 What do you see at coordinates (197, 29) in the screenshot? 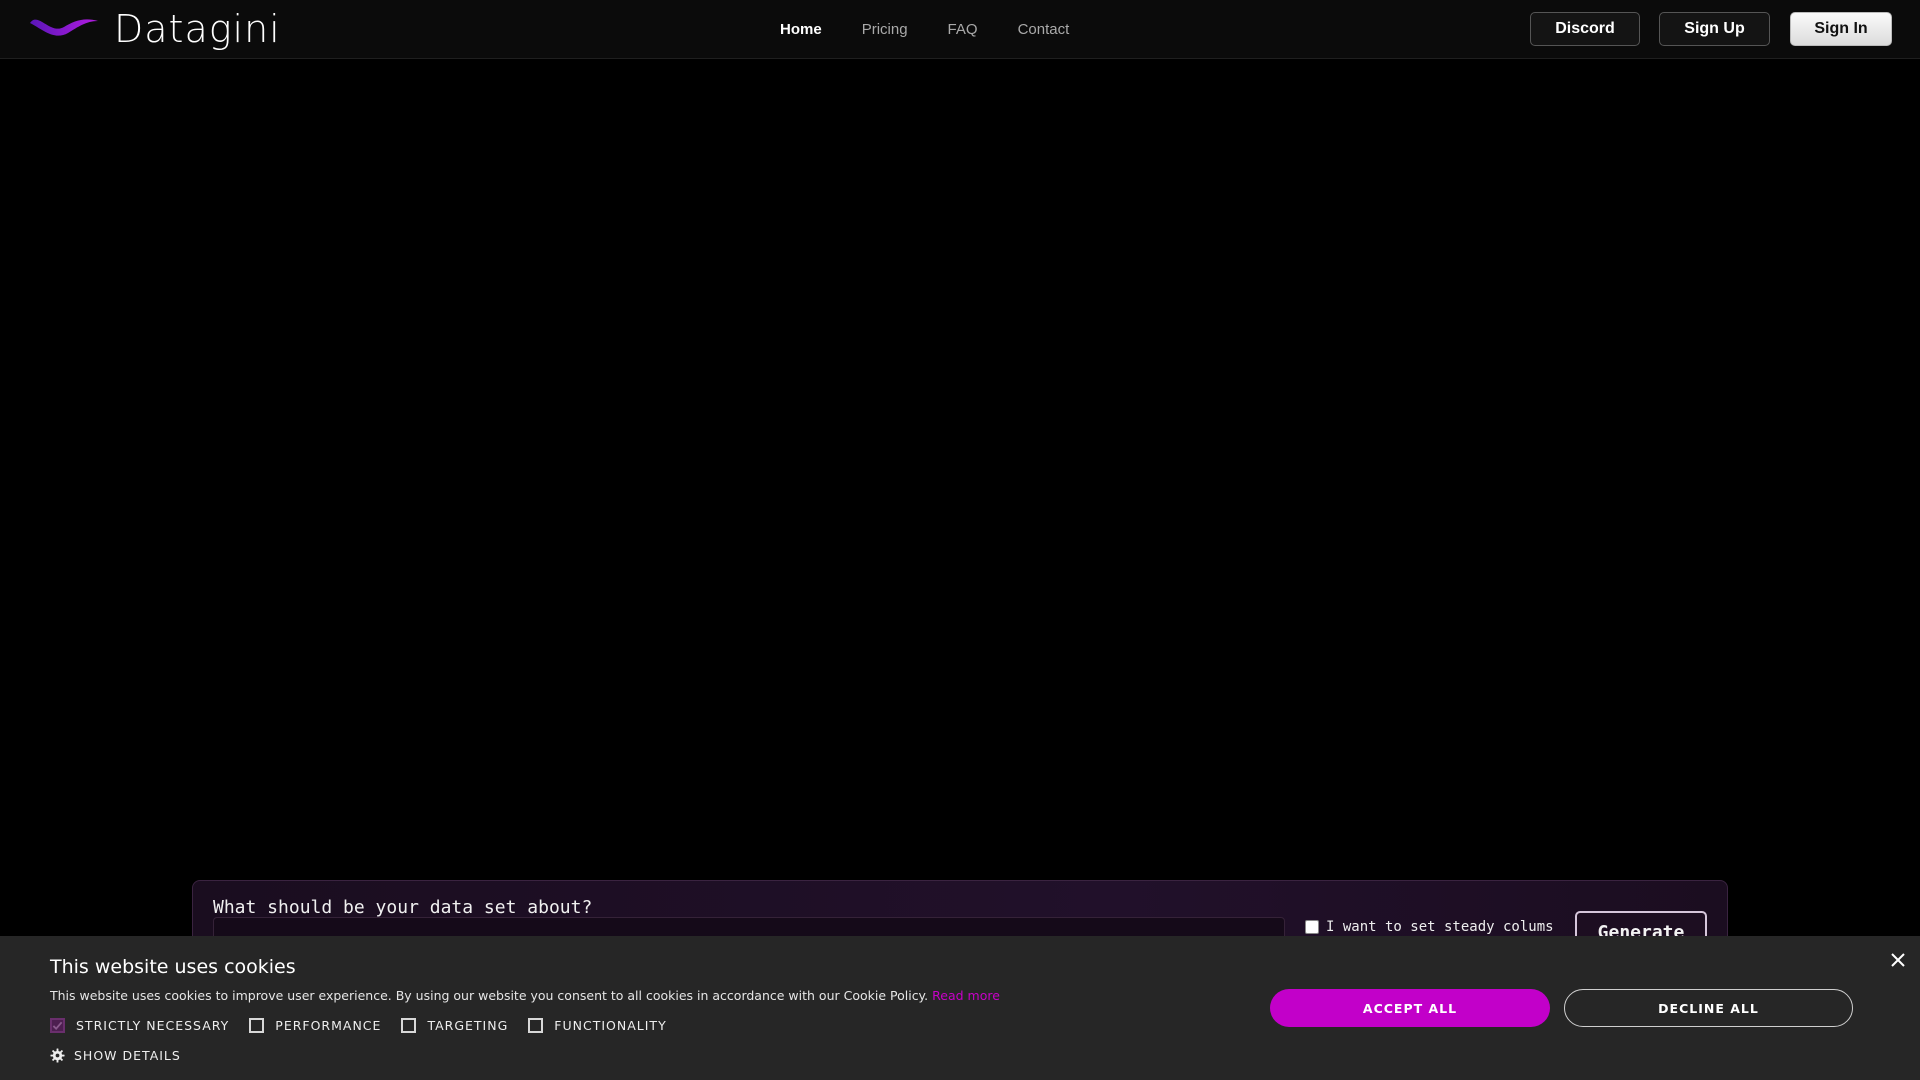
I see `brand-name: Datagini` at bounding box center [197, 29].